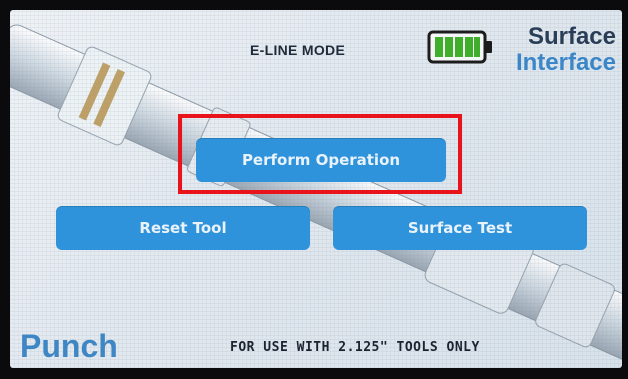 The height and width of the screenshot is (379, 628). I want to click on surface-test-button: Surface Test, so click(460, 228).